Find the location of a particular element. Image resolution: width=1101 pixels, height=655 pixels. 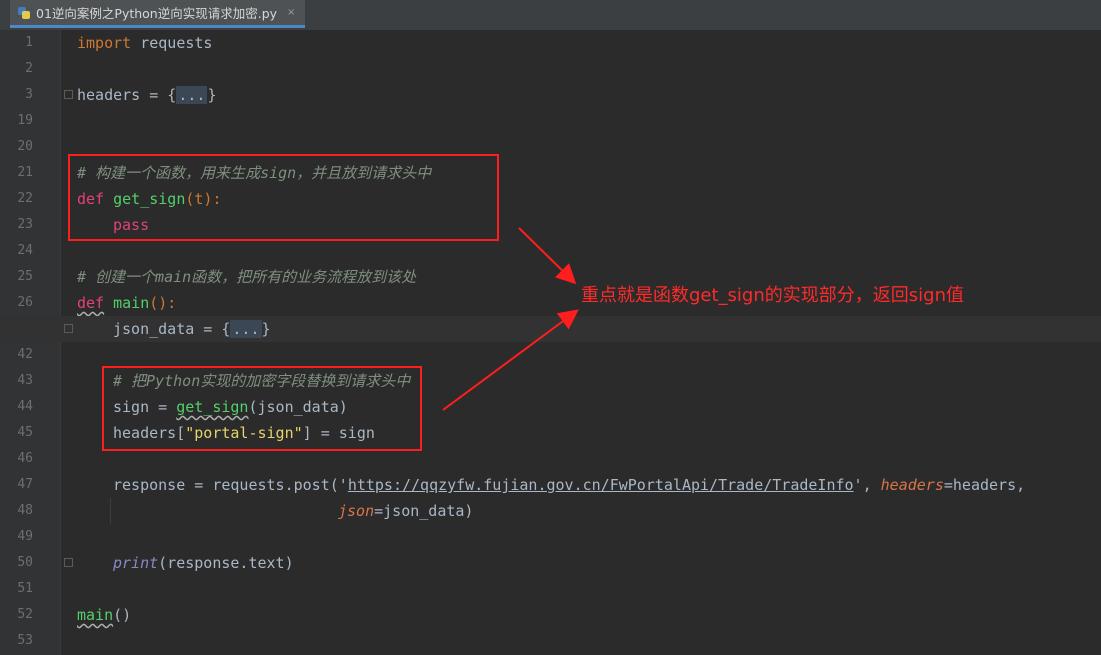

arrow-to-annotation-top is located at coordinates (547, 256).